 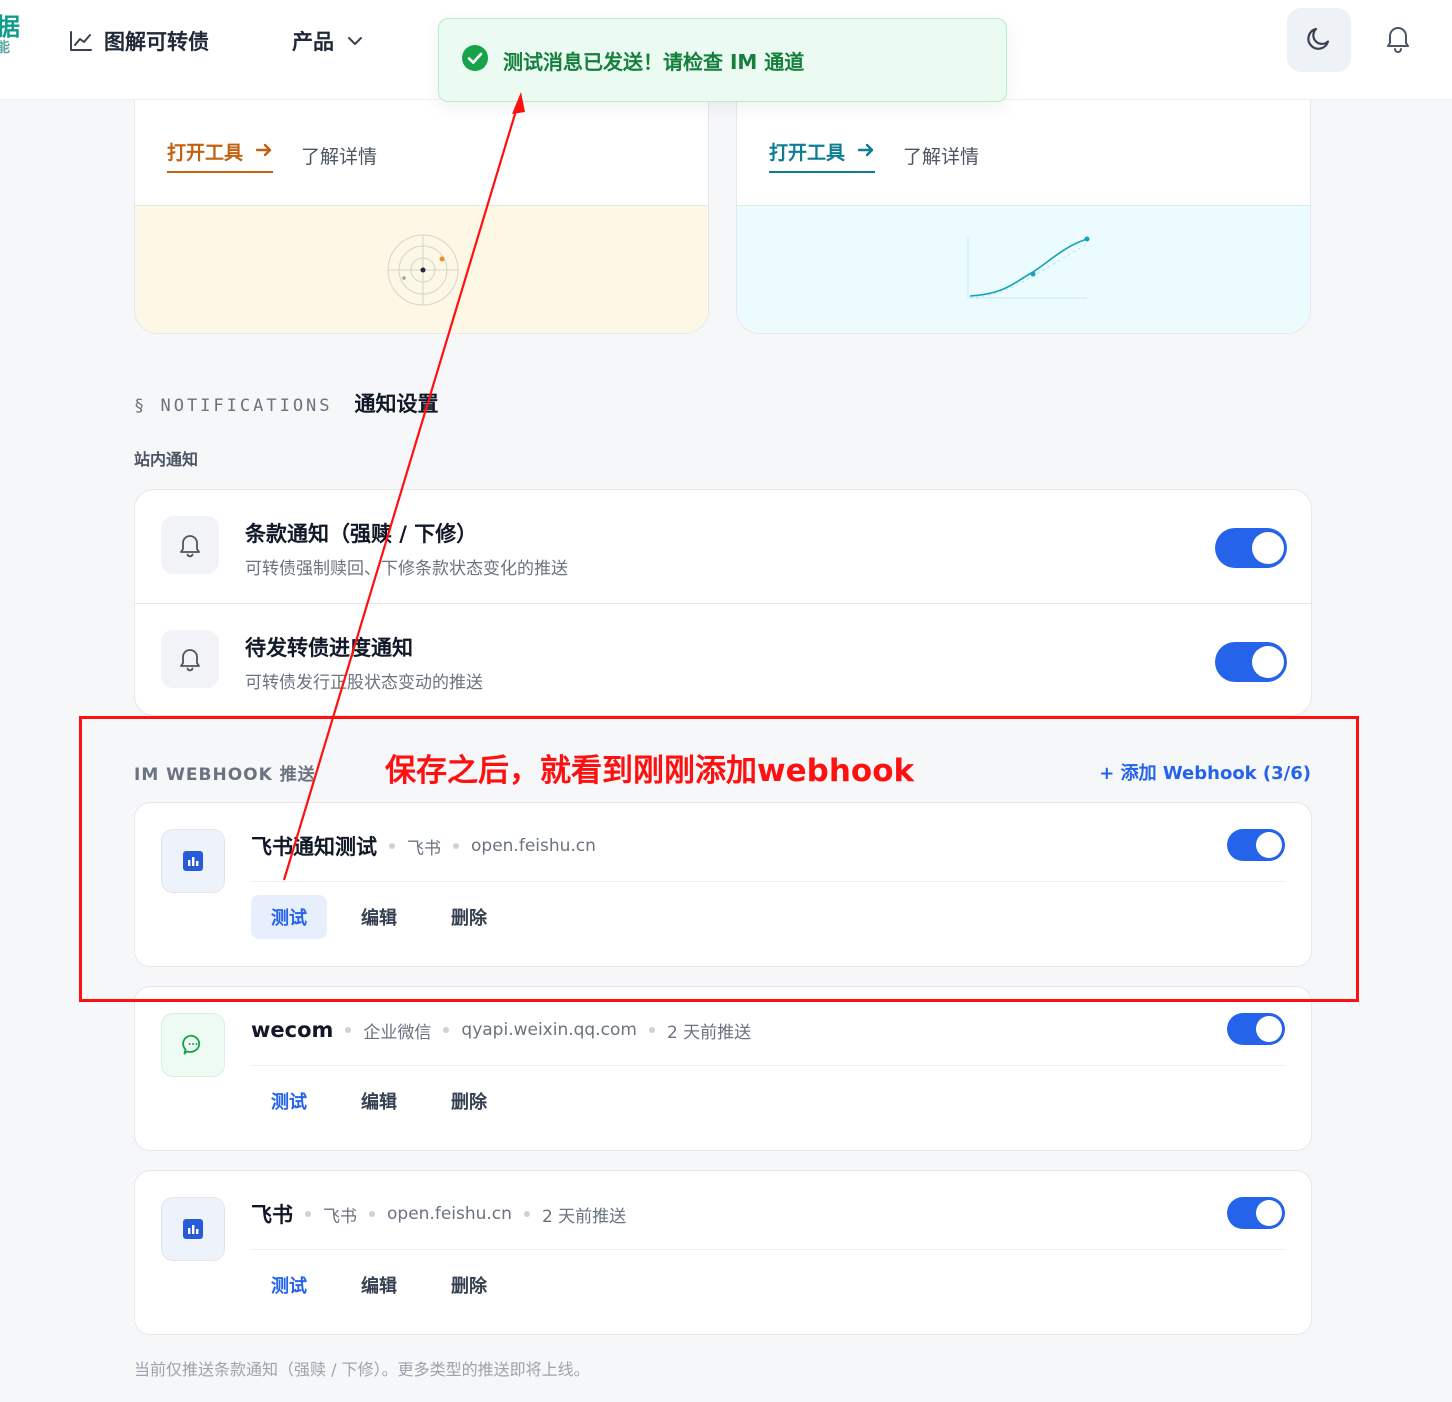 What do you see at coordinates (406, 569) in the screenshot?
I see `notification-desc: 可转债强制赎回、下修条款状态变化的推送` at bounding box center [406, 569].